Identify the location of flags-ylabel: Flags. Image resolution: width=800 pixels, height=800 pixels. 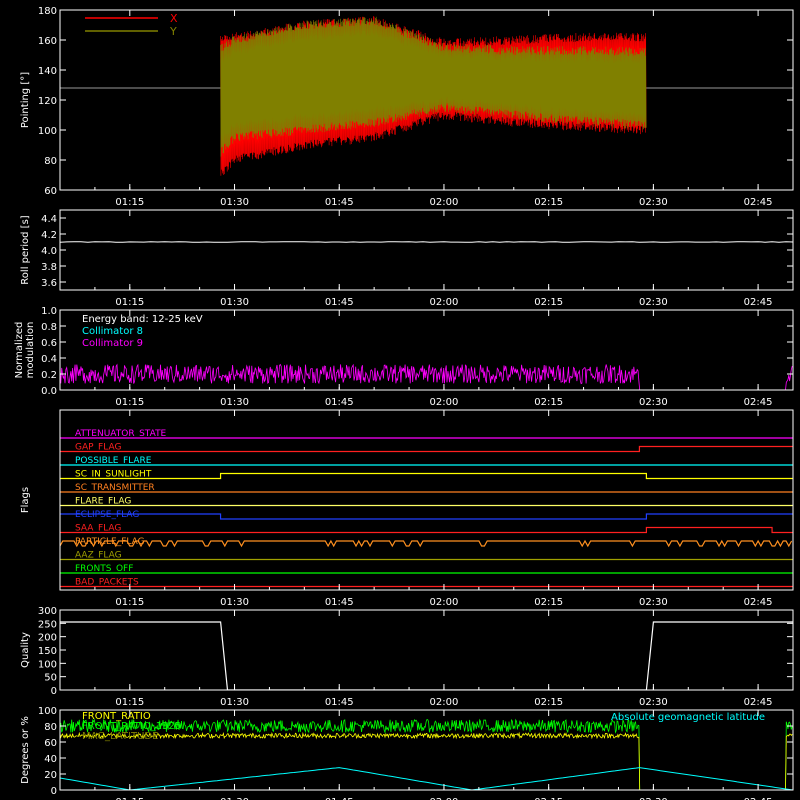
(25, 500).